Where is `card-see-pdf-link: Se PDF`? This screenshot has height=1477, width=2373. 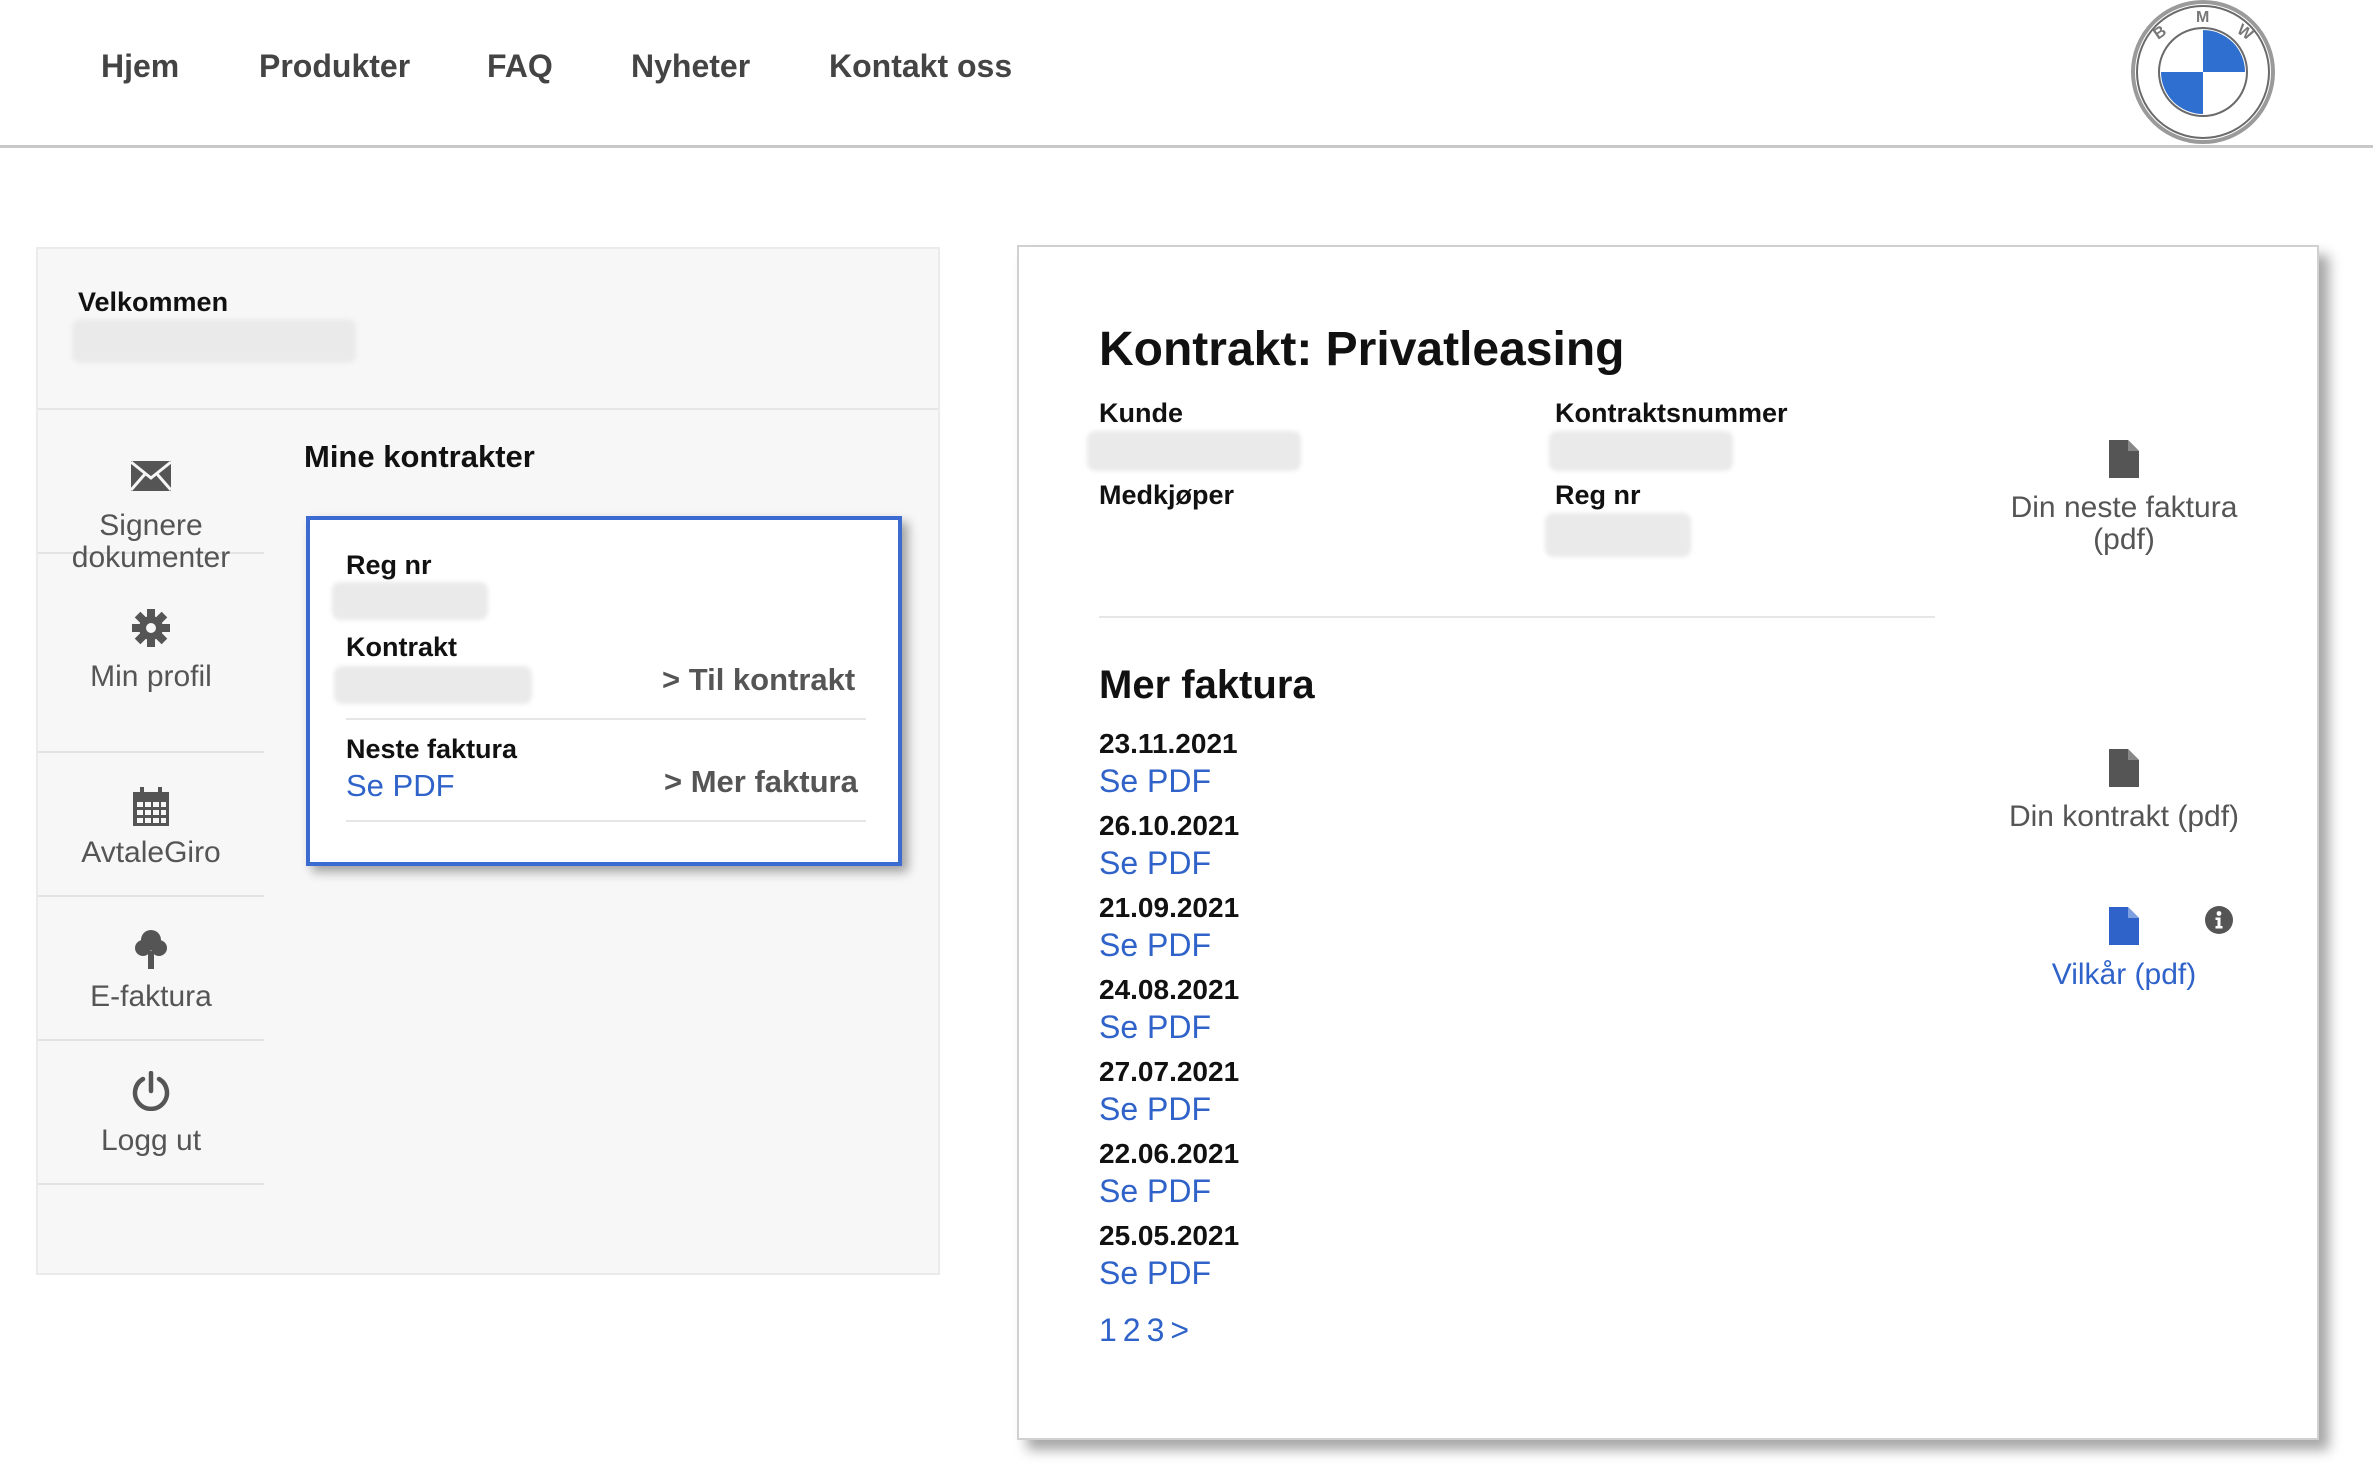 card-see-pdf-link: Se PDF is located at coordinates (400, 786).